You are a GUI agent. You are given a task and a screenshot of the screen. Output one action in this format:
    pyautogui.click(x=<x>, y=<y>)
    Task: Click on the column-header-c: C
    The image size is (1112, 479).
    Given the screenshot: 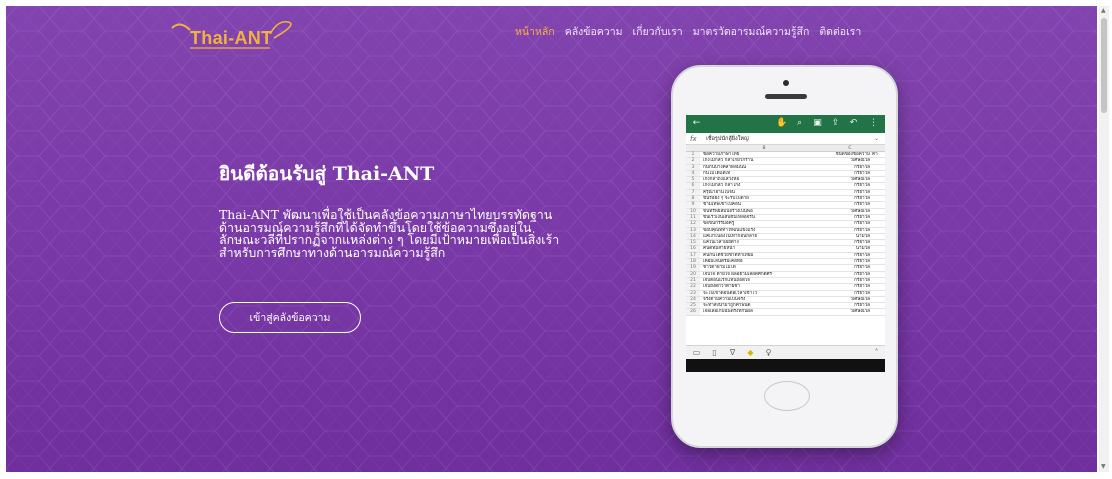 What is the action you would take?
    pyautogui.click(x=850, y=148)
    